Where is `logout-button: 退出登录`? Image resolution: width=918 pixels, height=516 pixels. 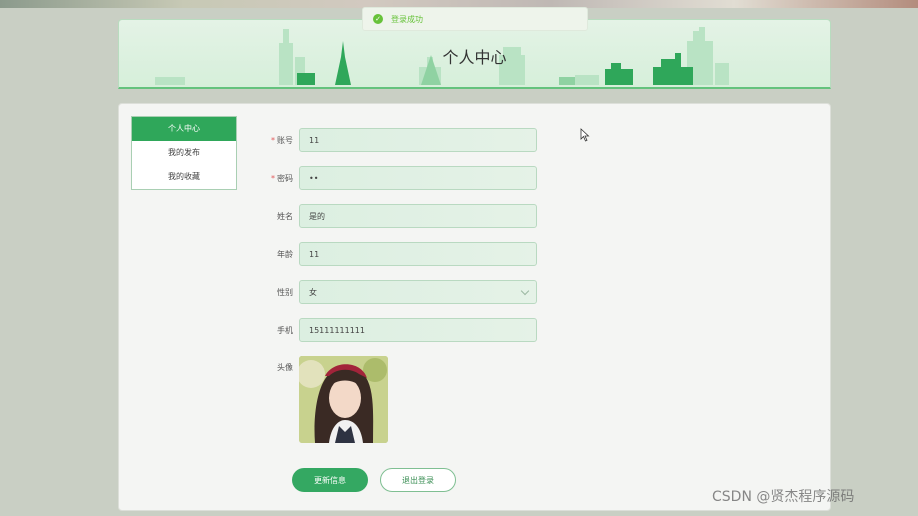 logout-button: 退出登录 is located at coordinates (418, 480).